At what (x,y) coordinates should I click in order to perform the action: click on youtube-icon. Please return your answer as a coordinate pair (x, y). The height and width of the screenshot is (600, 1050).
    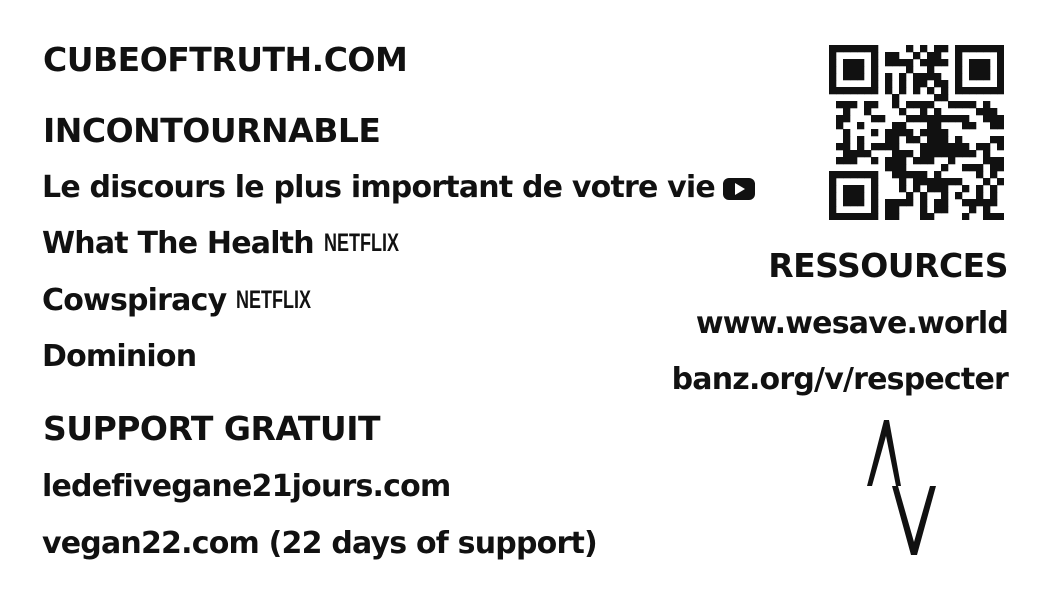
    Looking at the image, I should click on (738, 190).